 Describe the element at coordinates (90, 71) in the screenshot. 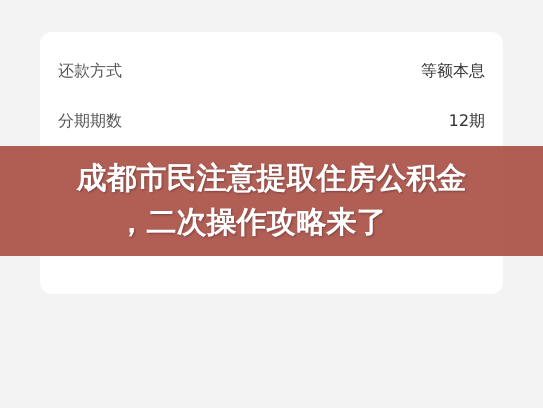

I see `detail-label: 还款方式` at that location.